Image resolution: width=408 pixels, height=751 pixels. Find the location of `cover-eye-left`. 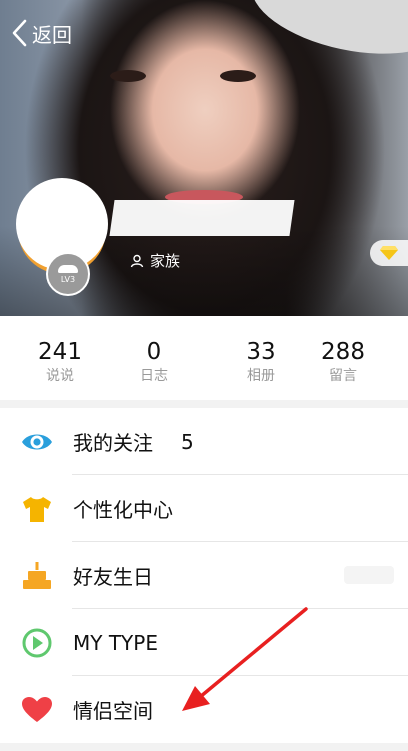

cover-eye-left is located at coordinates (128, 76).